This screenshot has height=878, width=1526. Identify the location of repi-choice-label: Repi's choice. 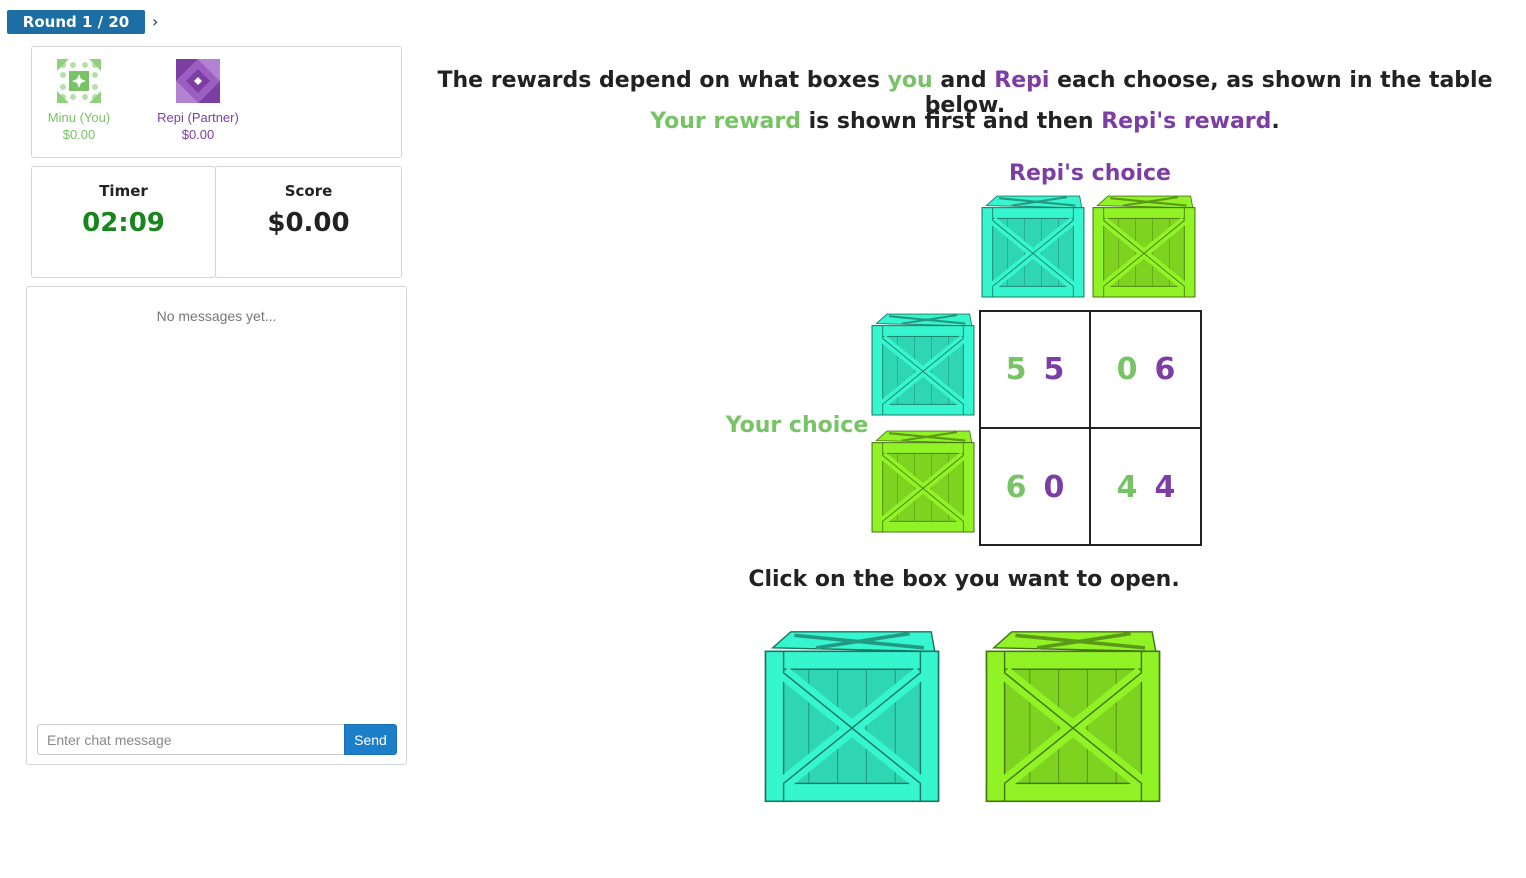
(1090, 173).